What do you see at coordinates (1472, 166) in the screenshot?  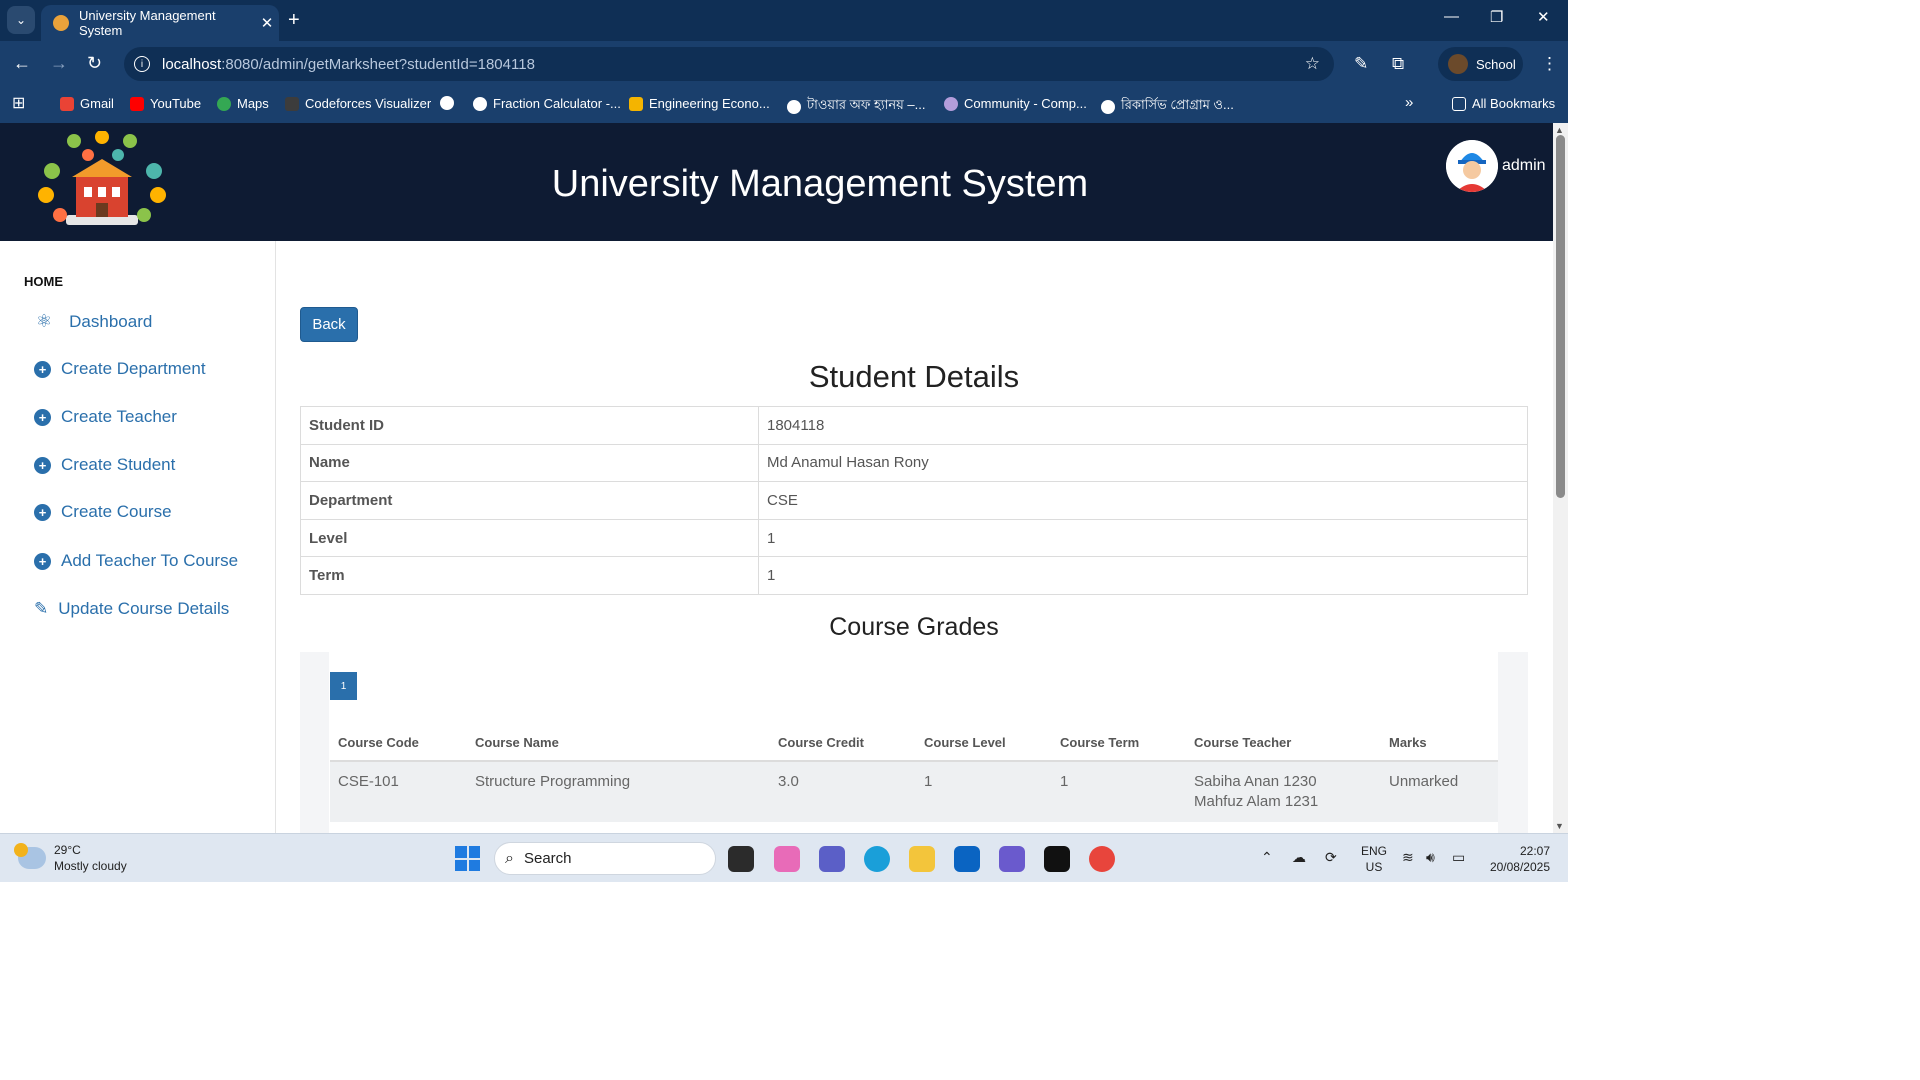 I see `admin-avatar` at bounding box center [1472, 166].